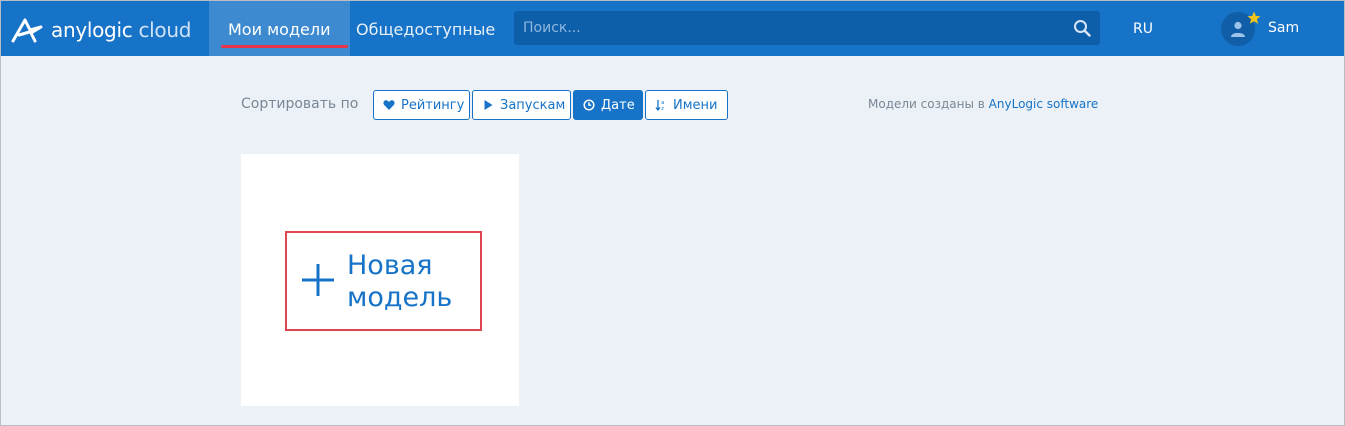 Image resolution: width=1345 pixels, height=426 pixels. Describe the element at coordinates (433, 105) in the screenshot. I see `sort-by-rating-label: Рейтингу` at that location.